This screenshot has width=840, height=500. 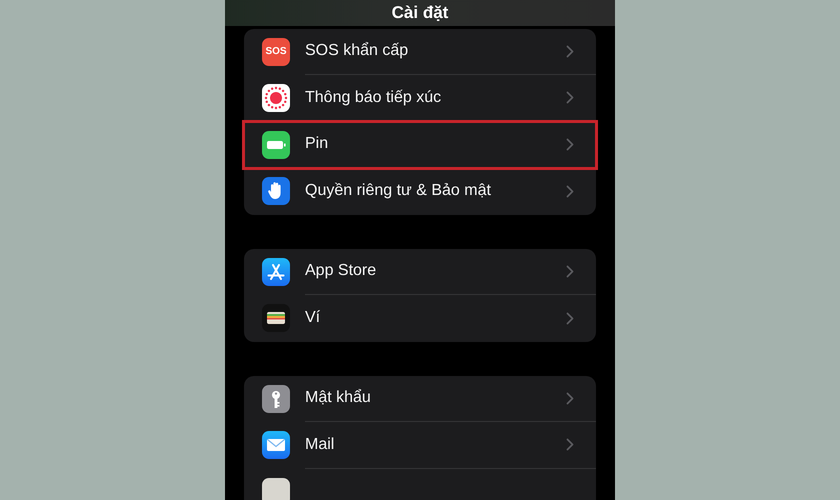 I want to click on wallet-icon, so click(x=276, y=318).